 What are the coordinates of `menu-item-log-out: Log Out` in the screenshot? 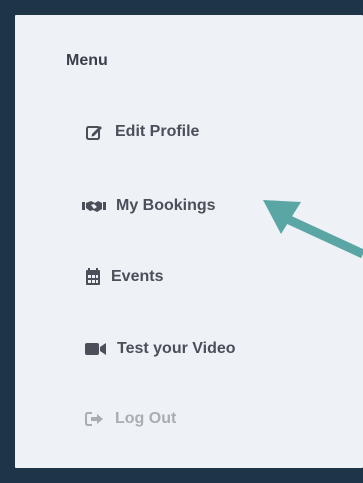 It's located at (130, 419).